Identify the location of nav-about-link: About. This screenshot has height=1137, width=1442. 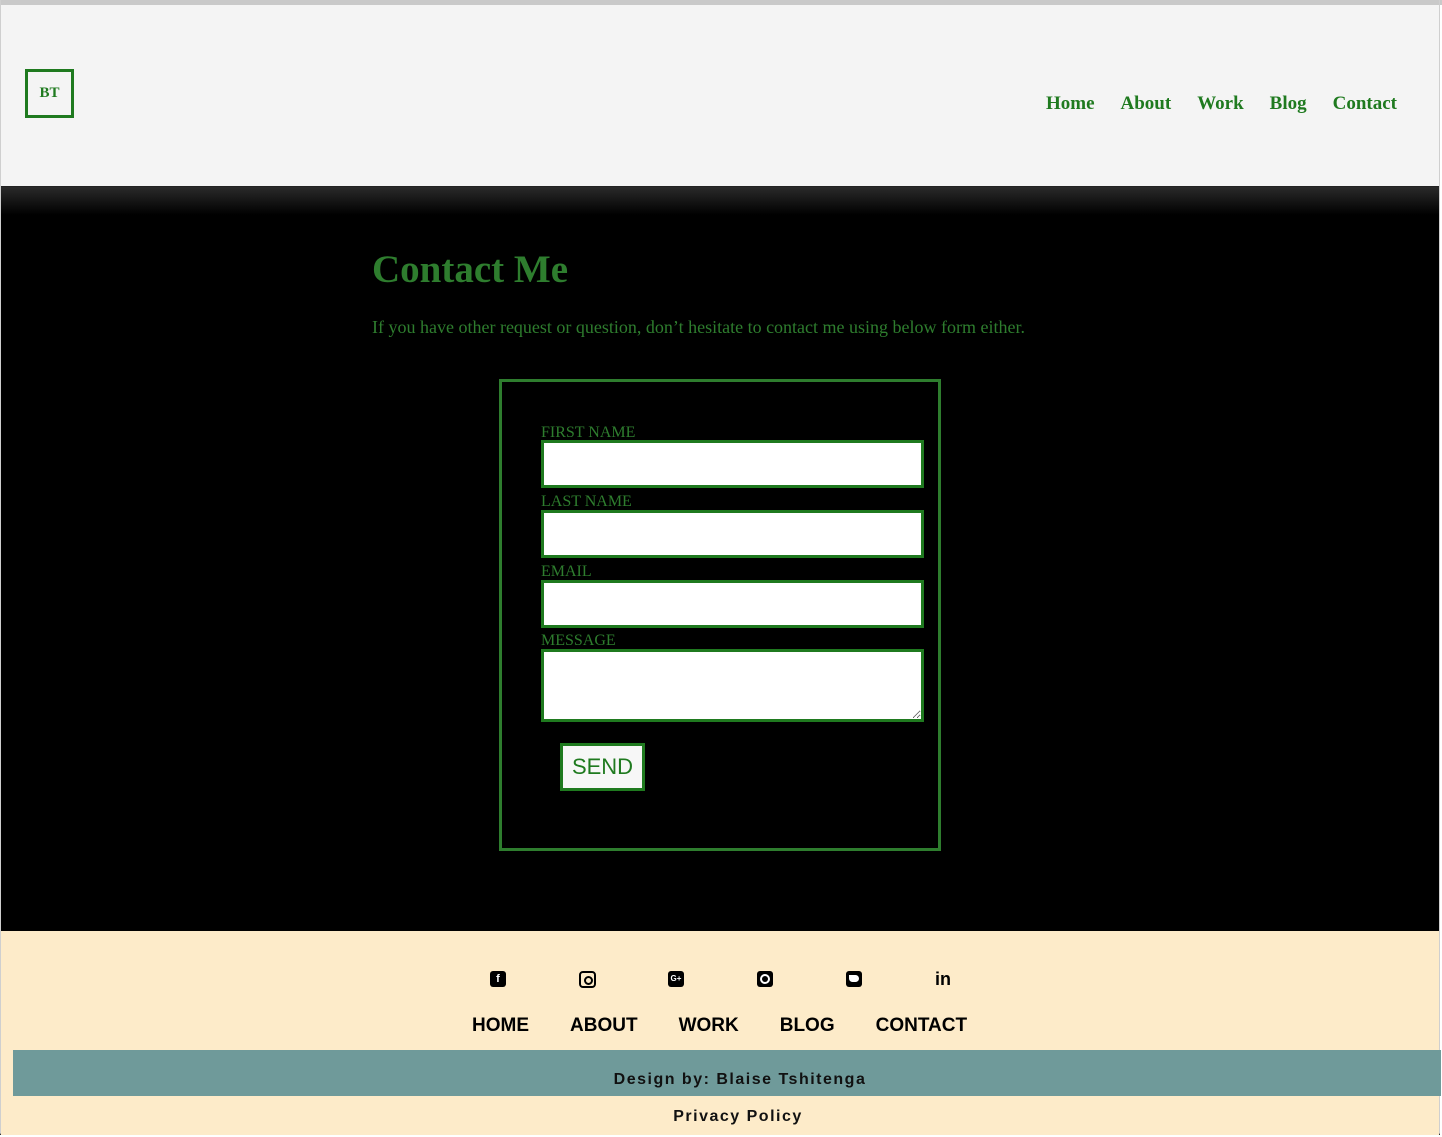
(1146, 104).